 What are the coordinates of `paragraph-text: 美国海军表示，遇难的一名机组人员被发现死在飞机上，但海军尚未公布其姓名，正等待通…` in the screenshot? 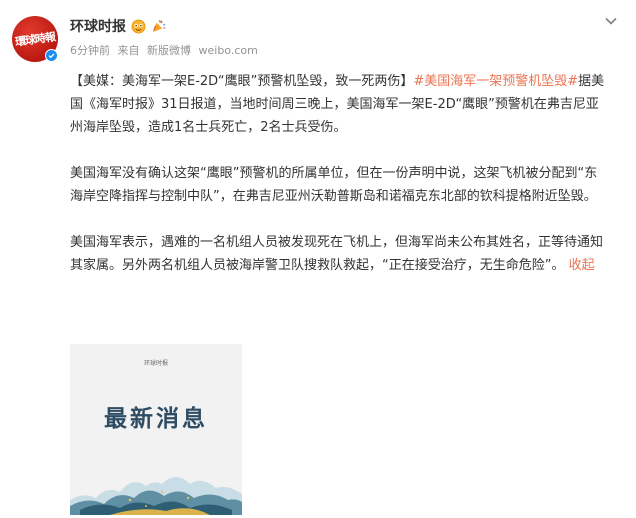 It's located at (337, 254).